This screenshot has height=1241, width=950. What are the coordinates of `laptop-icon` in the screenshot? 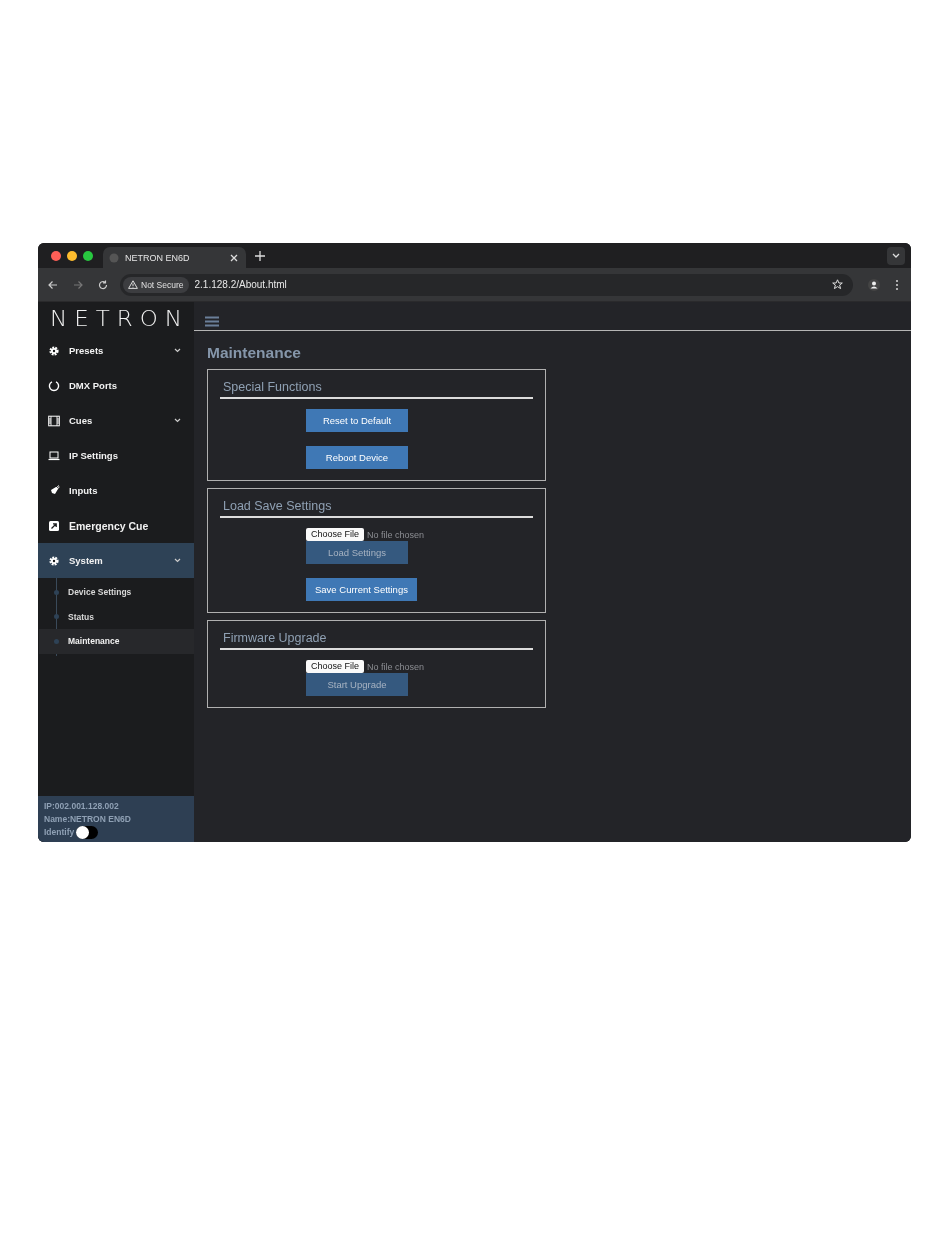 It's located at (54, 455).